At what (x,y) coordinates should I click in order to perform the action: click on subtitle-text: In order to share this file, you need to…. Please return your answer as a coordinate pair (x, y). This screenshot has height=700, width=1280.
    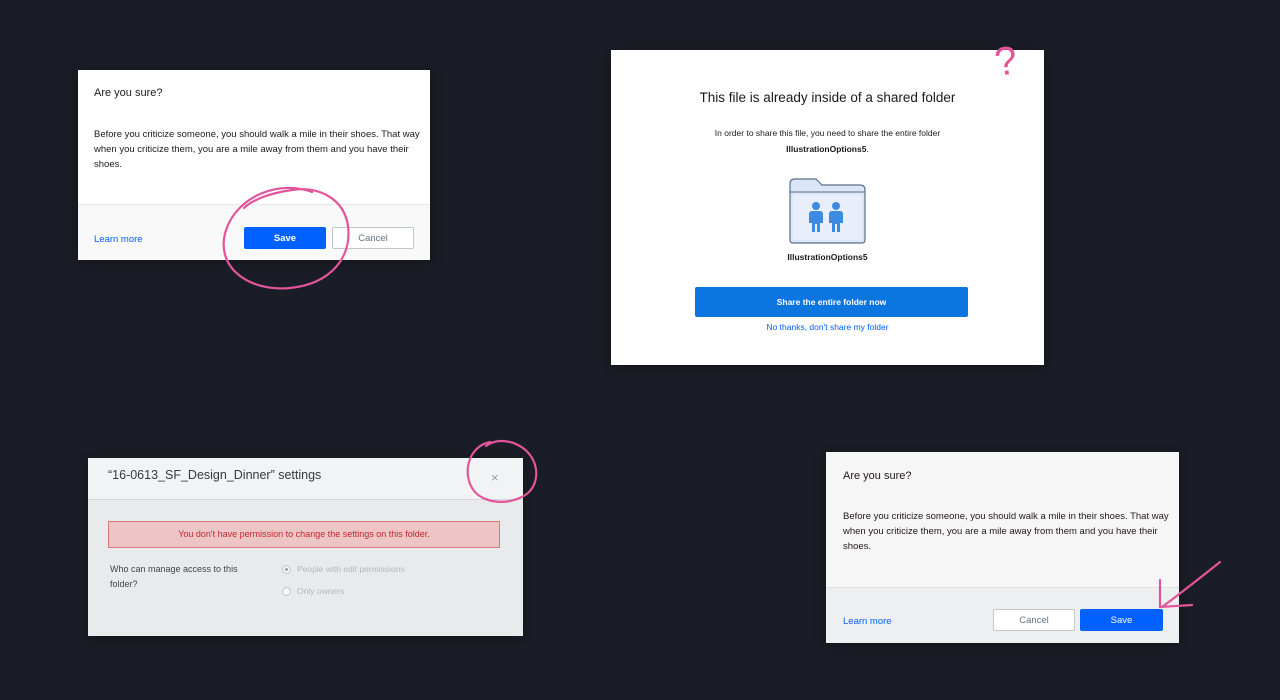
    Looking at the image, I should click on (827, 133).